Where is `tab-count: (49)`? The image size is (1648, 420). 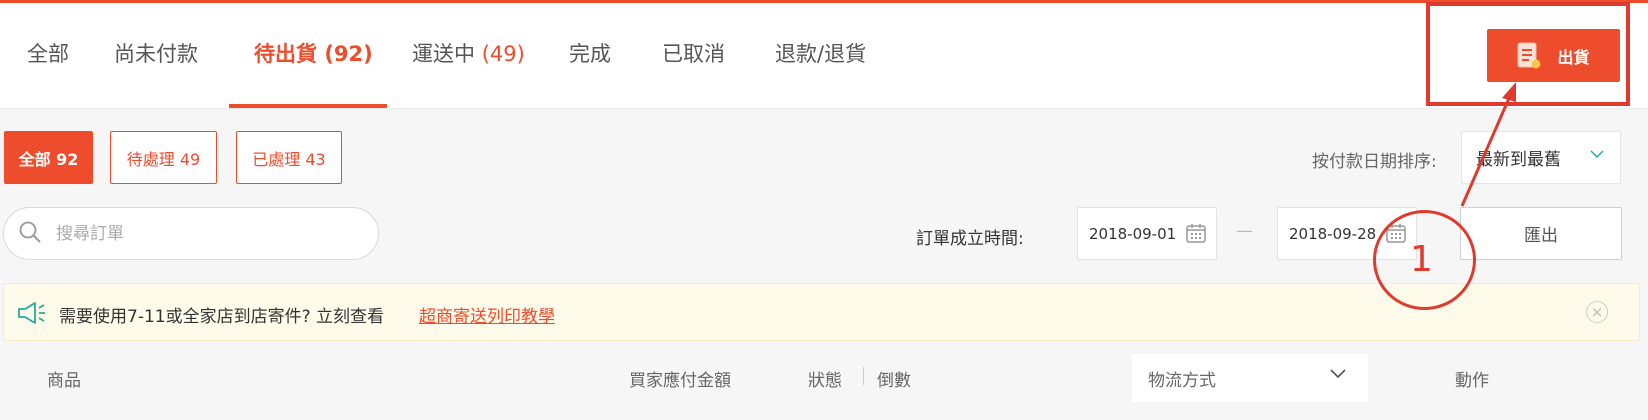
tab-count: (49) is located at coordinates (503, 54).